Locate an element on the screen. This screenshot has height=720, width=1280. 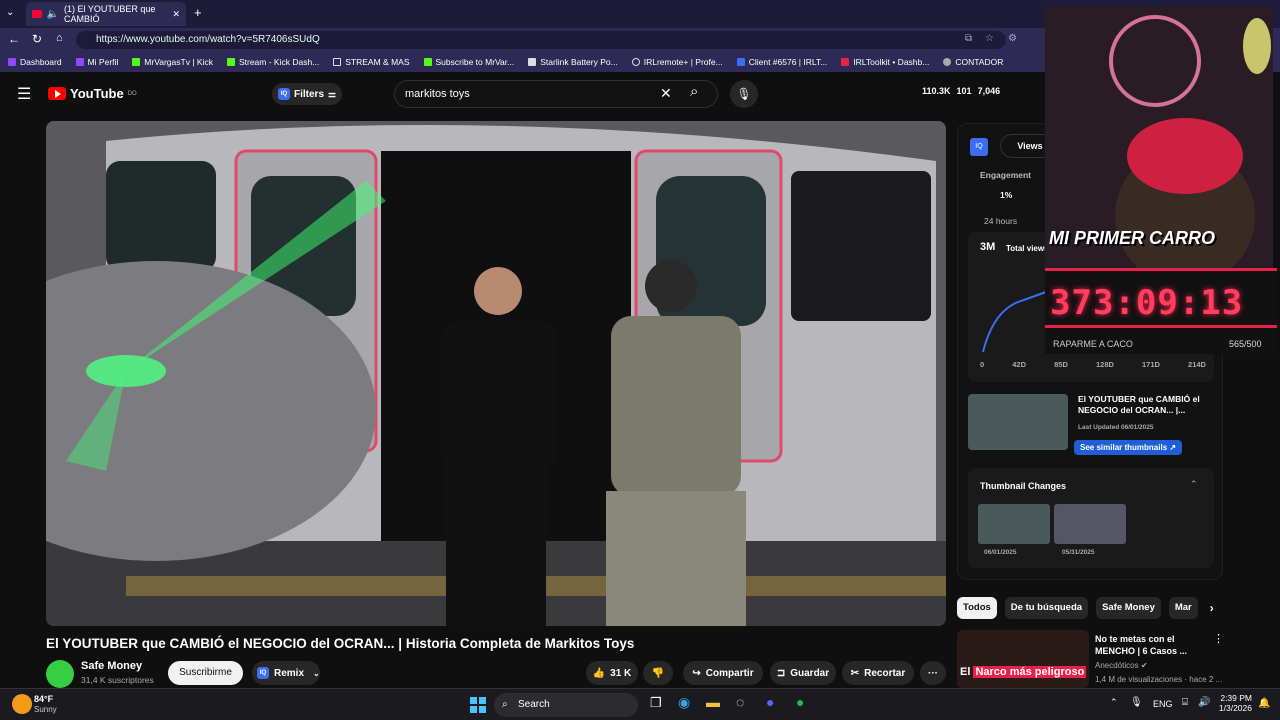
filter-chips: Todos De tu búsqueda Safe Money Mar › is located at coordinates (1087, 608).